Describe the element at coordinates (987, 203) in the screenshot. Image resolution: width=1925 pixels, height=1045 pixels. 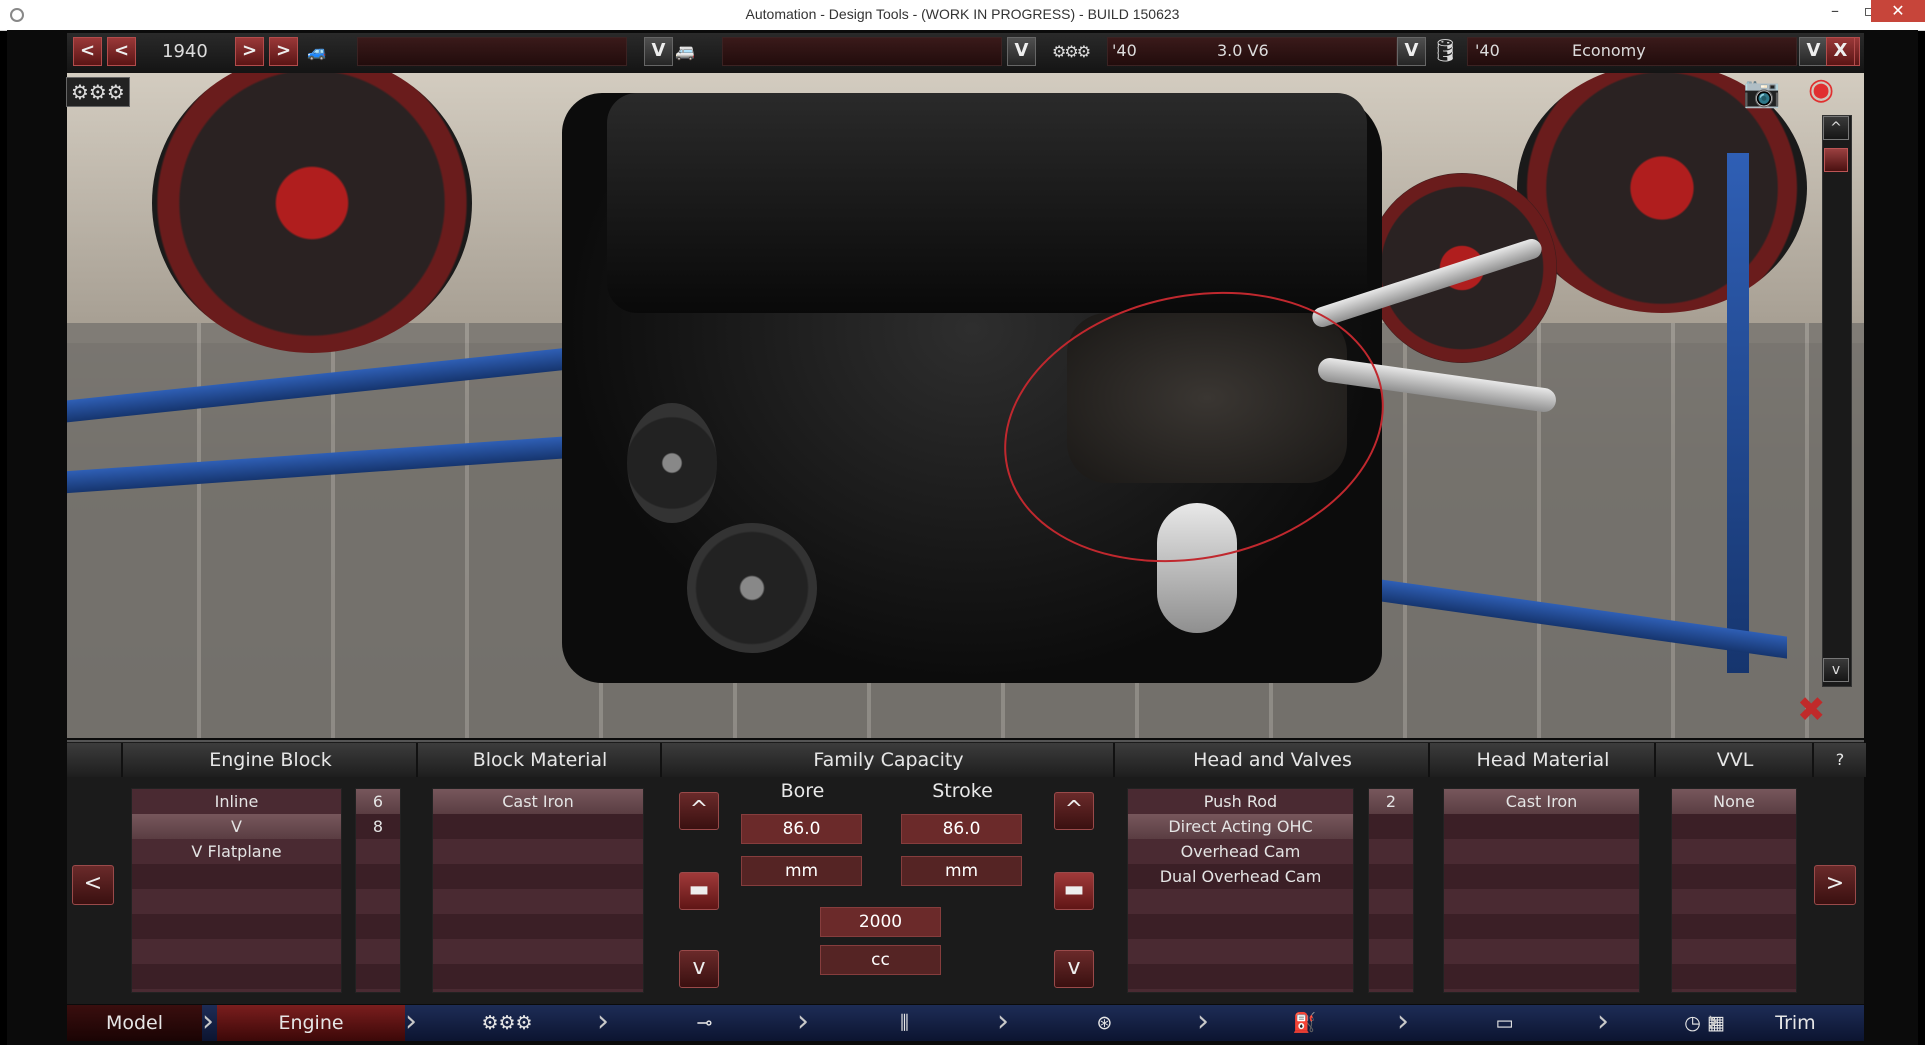
I see `valve-cover` at that location.